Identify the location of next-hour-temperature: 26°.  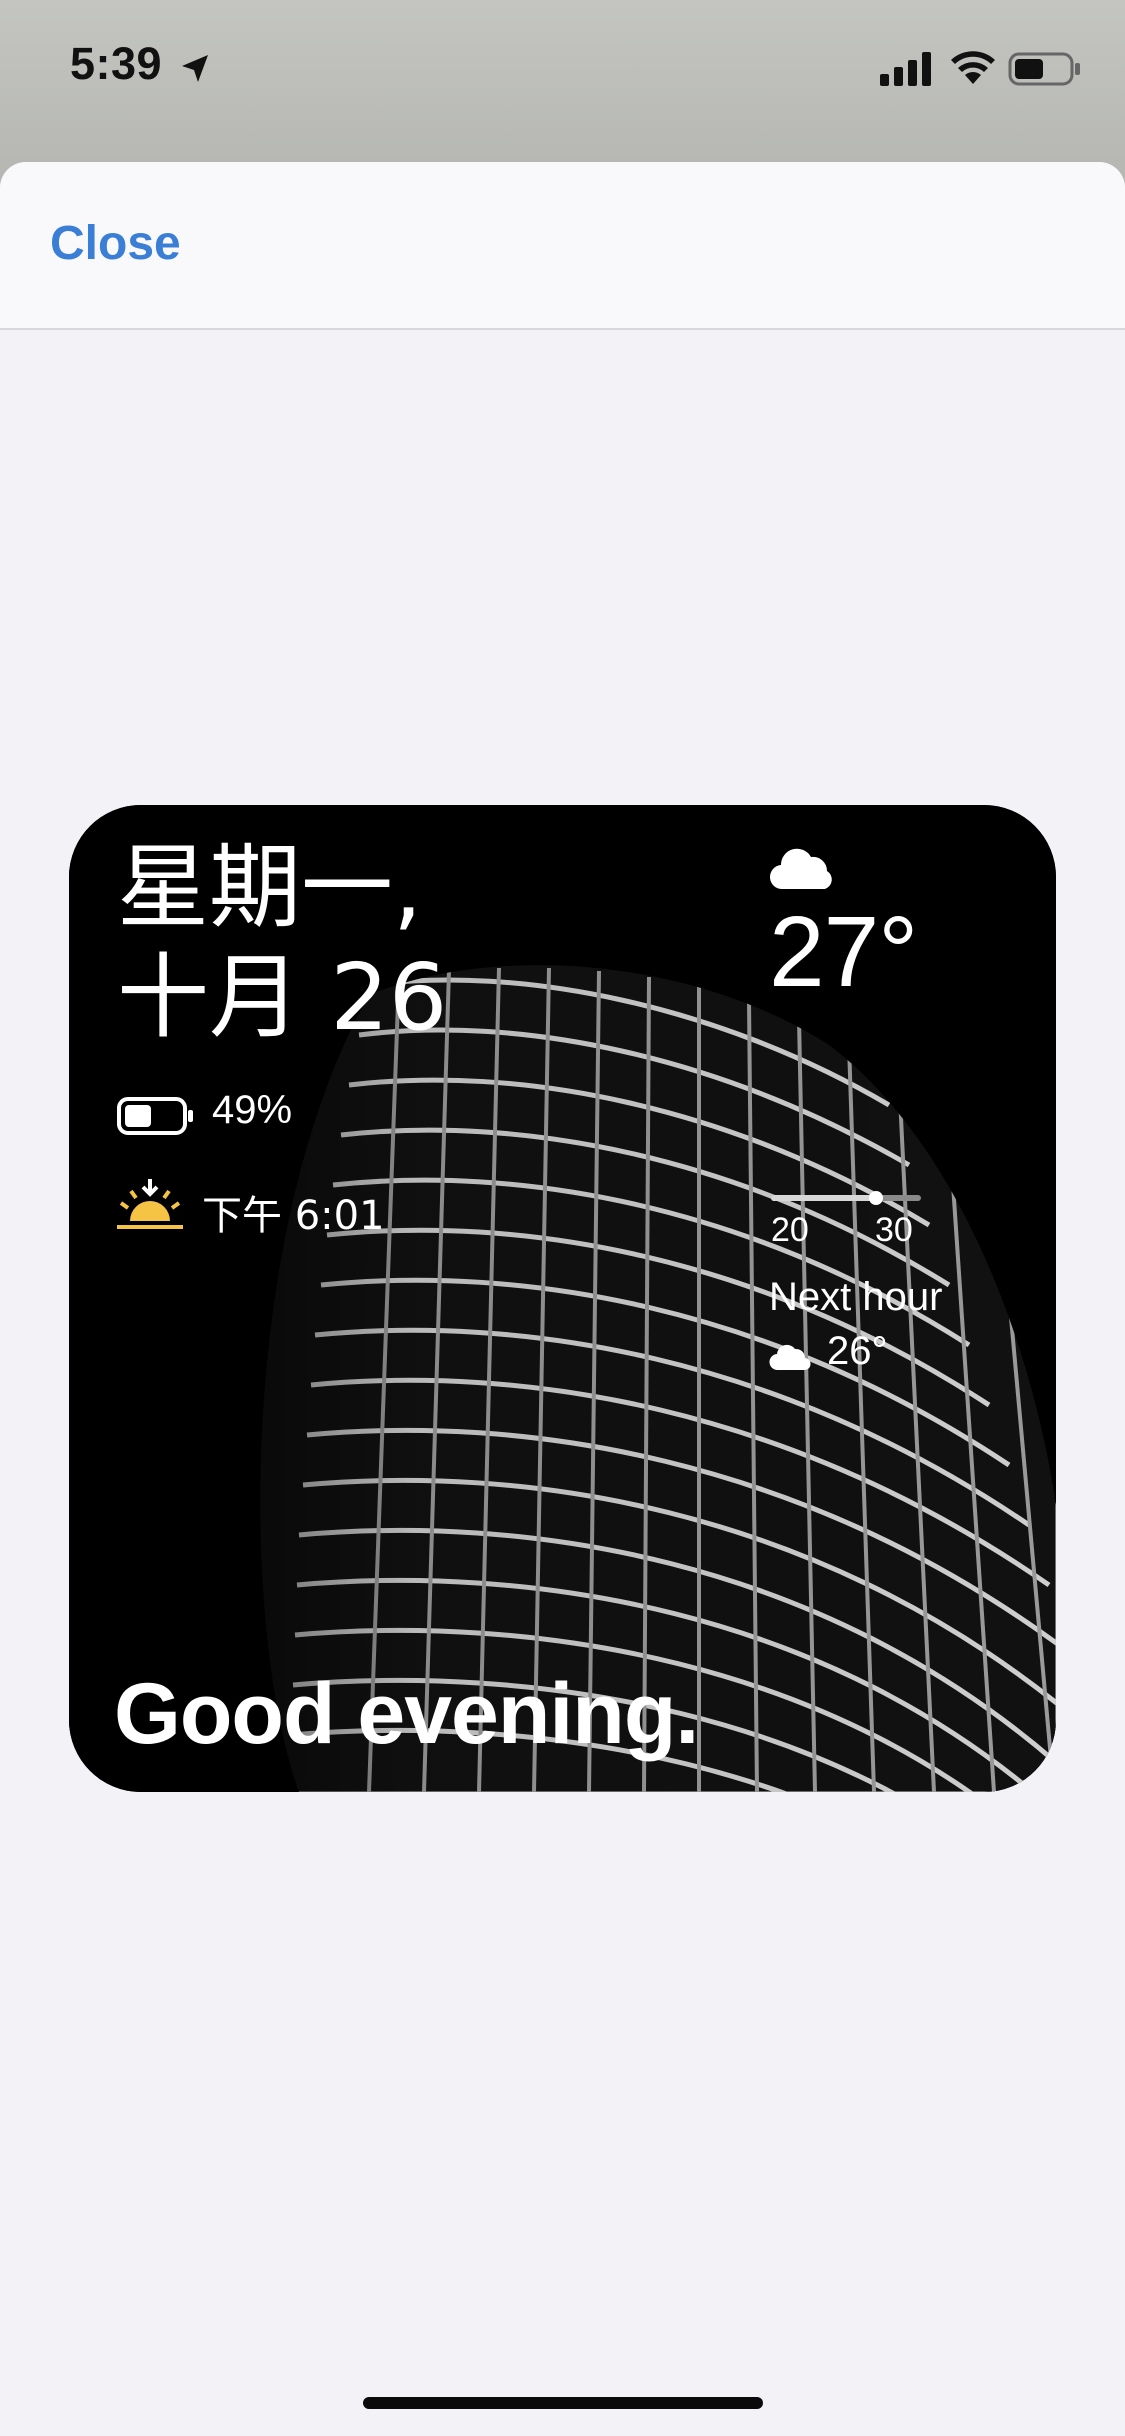
(857, 1351).